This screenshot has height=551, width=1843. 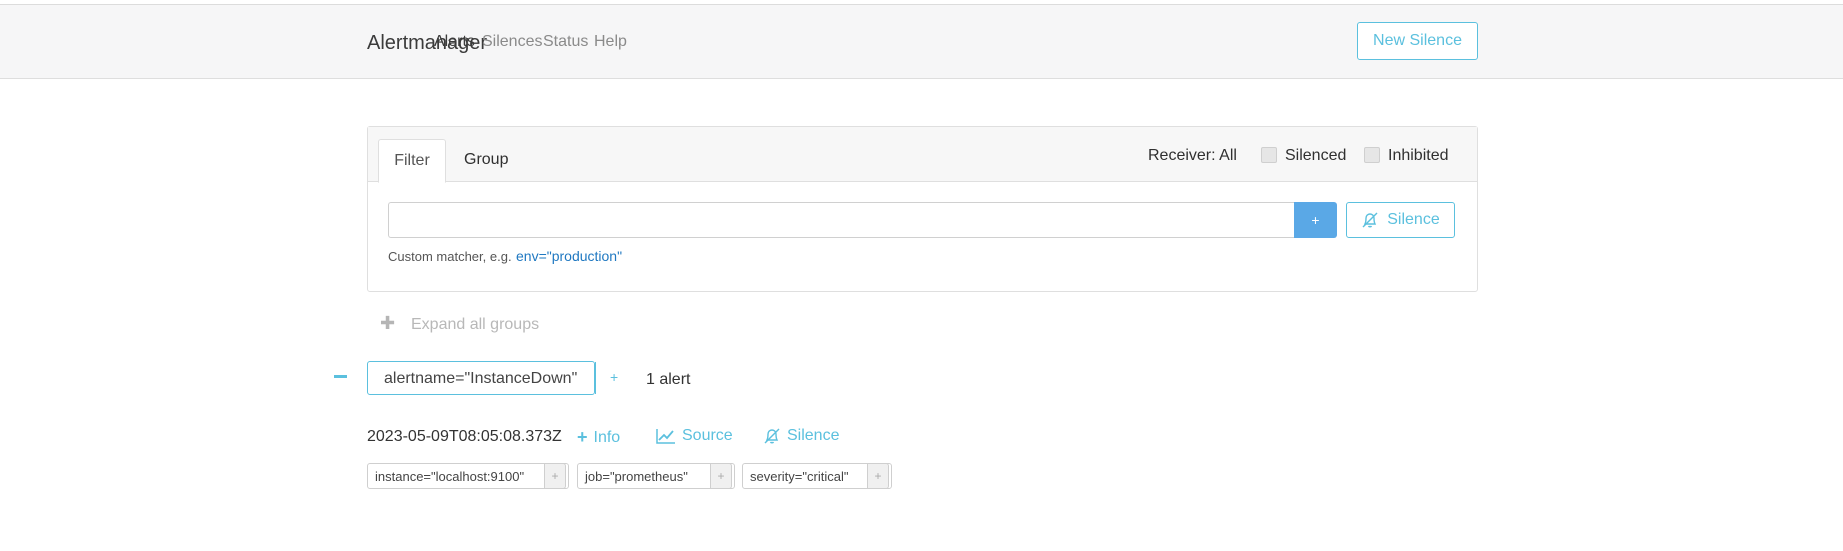 I want to click on source-label: Source, so click(x=707, y=435).